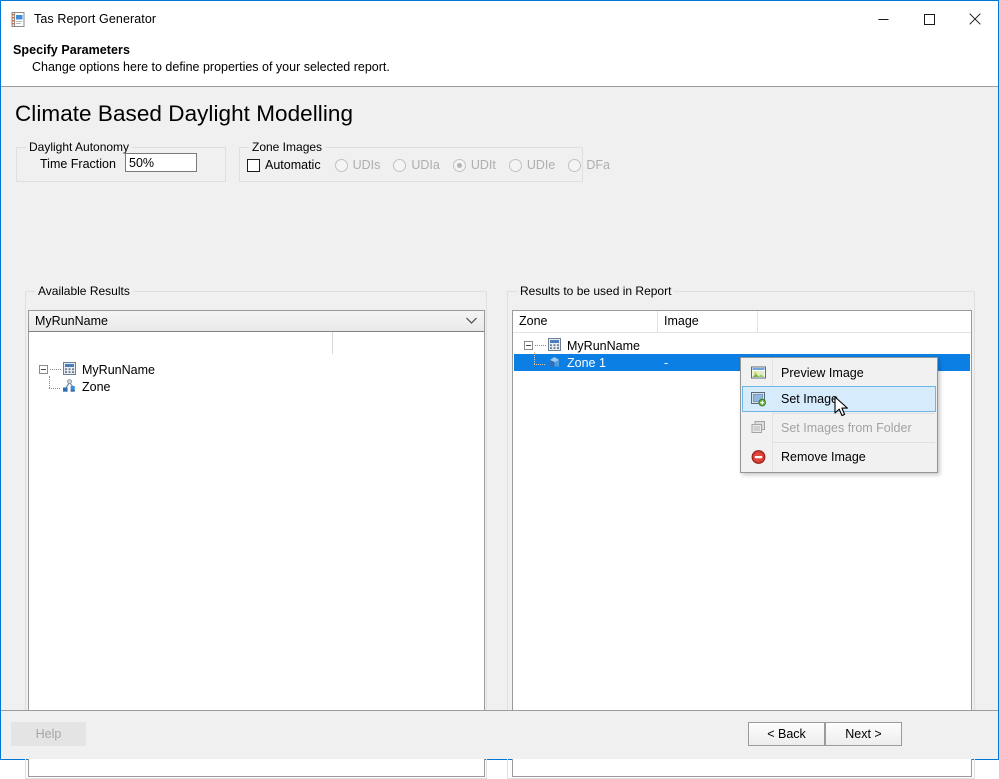 The height and width of the screenshot is (779, 999). I want to click on title-bar-left: Tas Report Generator, so click(78, 19).